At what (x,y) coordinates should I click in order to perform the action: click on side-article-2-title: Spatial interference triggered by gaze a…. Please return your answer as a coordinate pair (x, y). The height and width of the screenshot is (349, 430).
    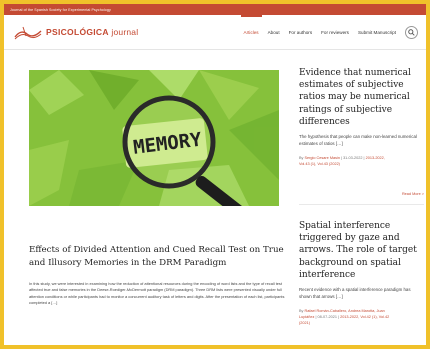
    Looking at the image, I should click on (361, 250).